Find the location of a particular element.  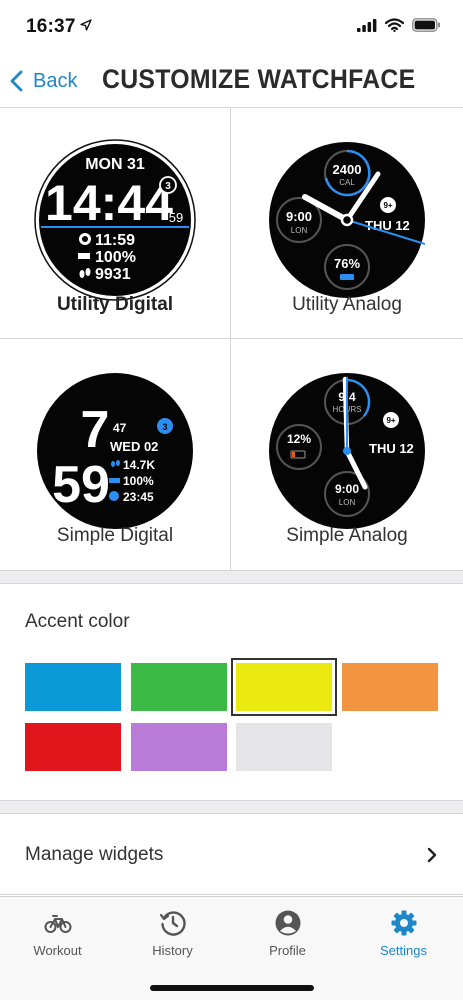

watchface-label: Simple Digital is located at coordinates (115, 535).